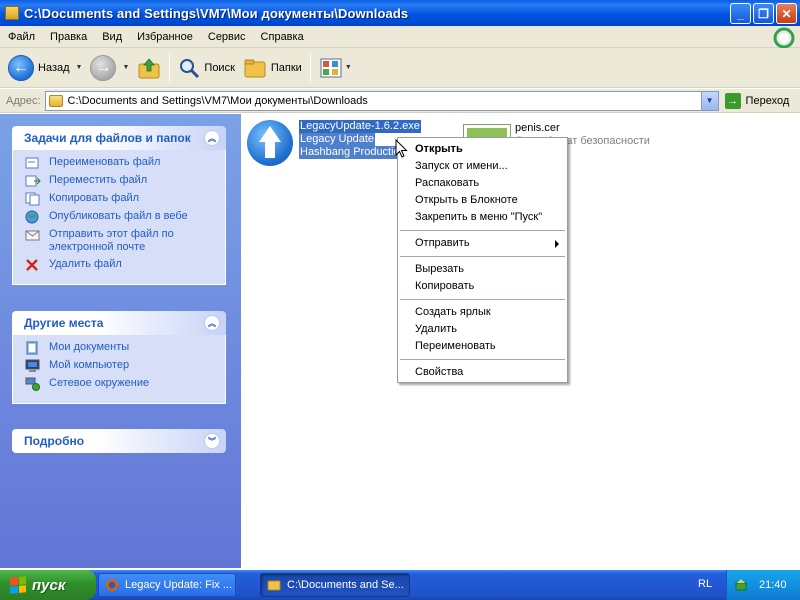 The image size is (800, 600). What do you see at coordinates (107, 138) in the screenshot?
I see `panel-title: Задачи для файлов и папок` at bounding box center [107, 138].